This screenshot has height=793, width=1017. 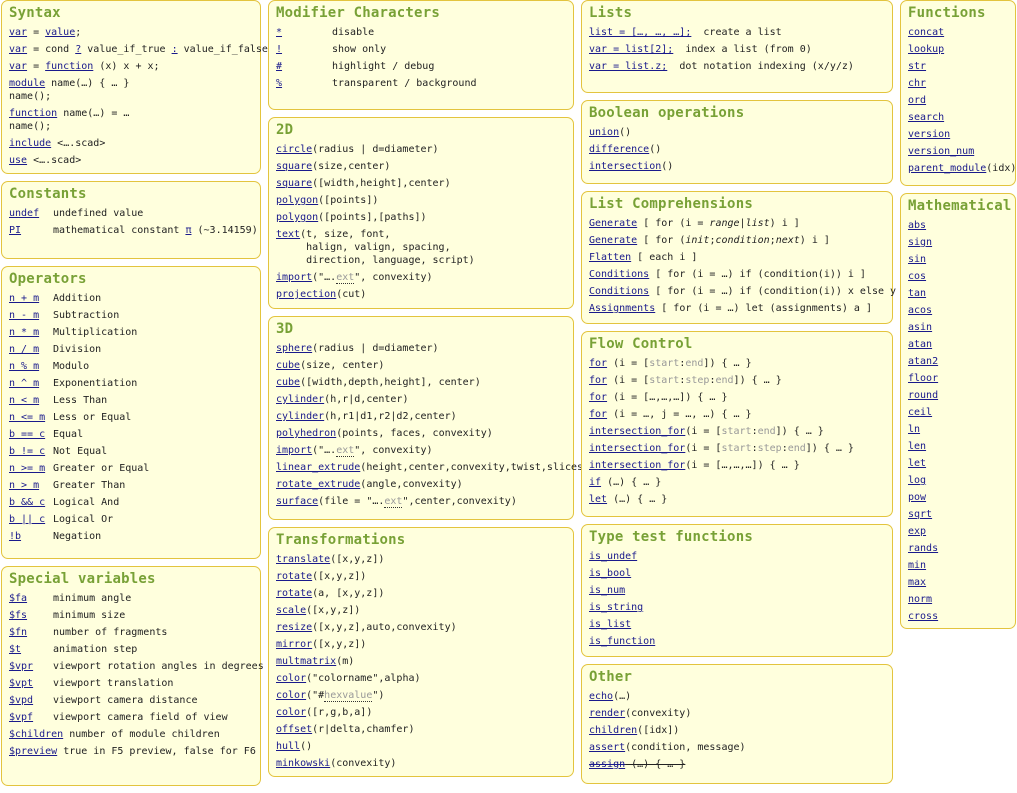 What do you see at coordinates (304, 32) in the screenshot?
I see `link: *` at bounding box center [304, 32].